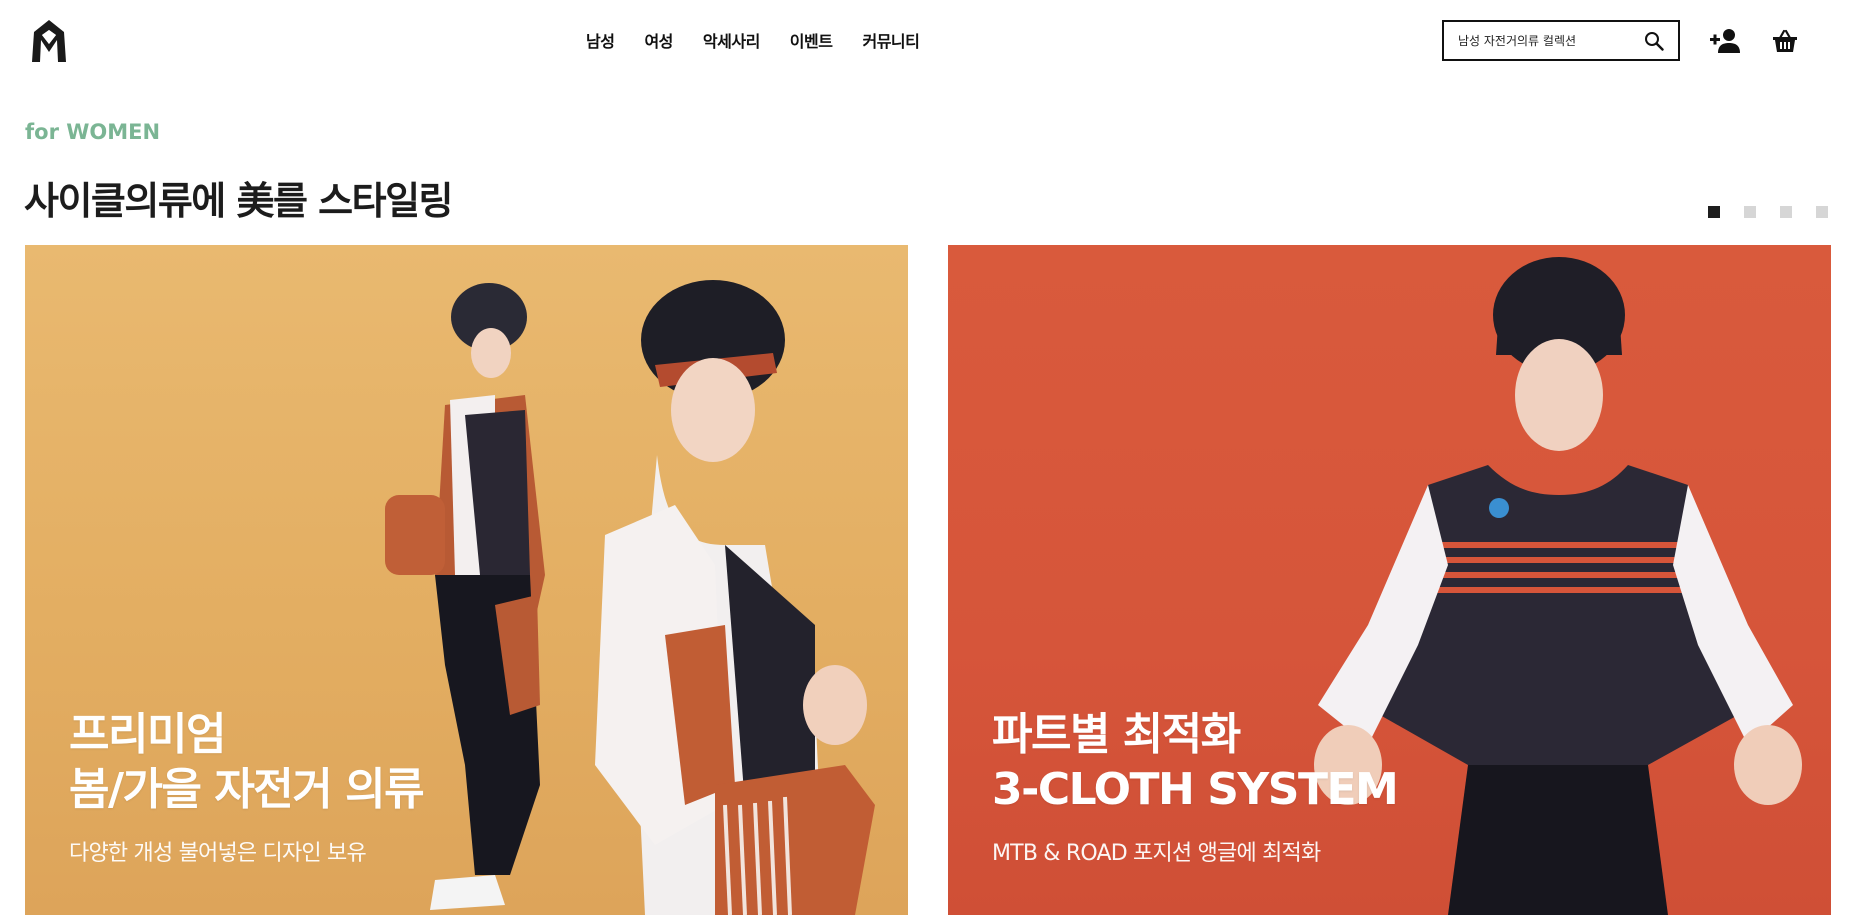 The width and height of the screenshot is (1860, 915). I want to click on slider-pagination, so click(1780, 212).